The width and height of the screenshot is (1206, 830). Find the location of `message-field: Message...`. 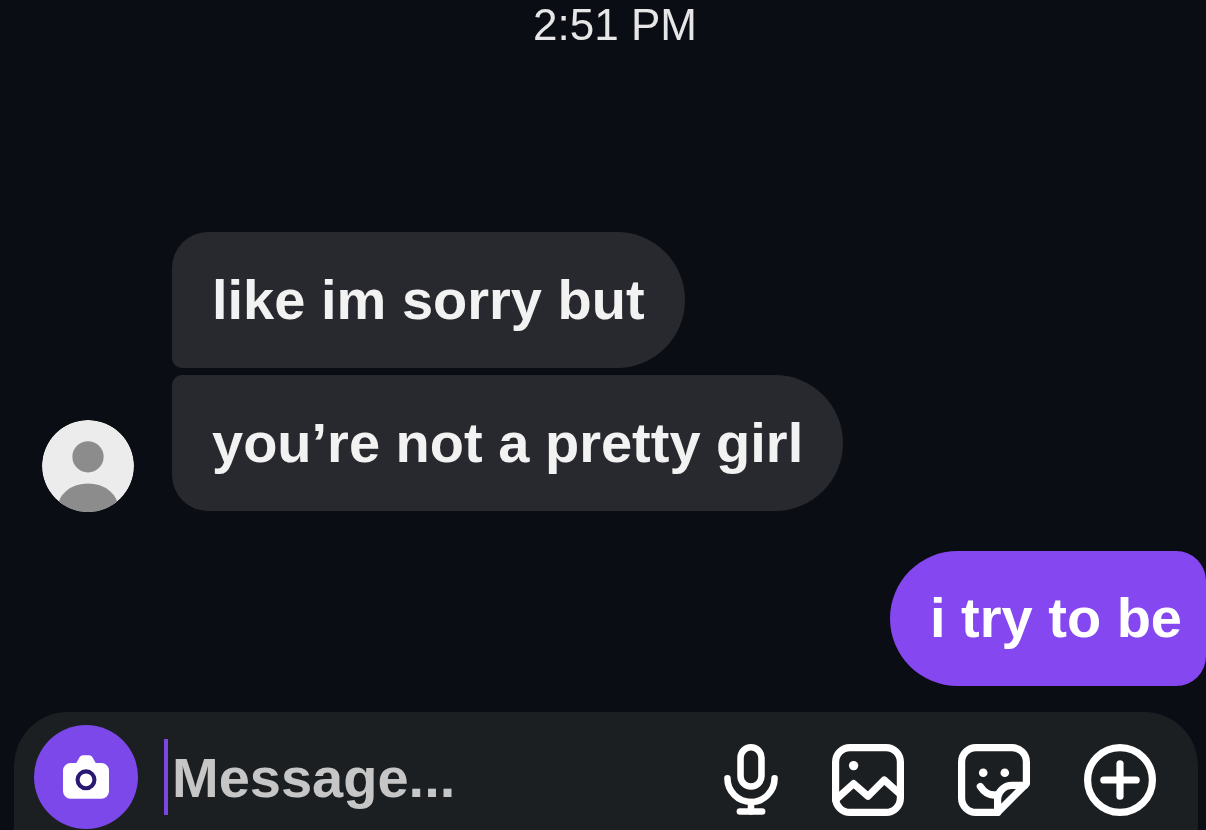

message-field: Message... is located at coordinates (434, 777).